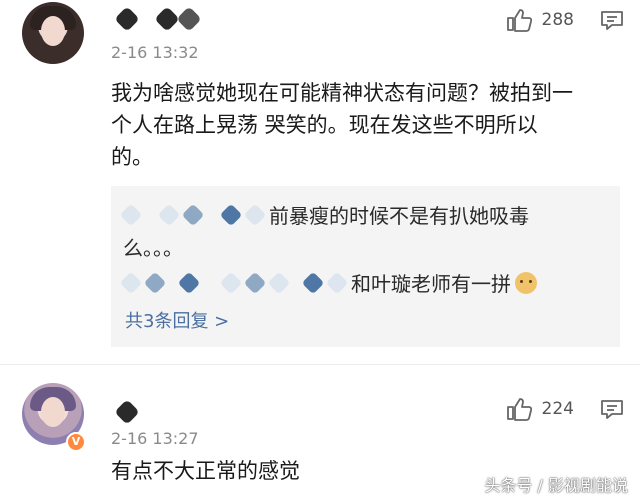  Describe the element at coordinates (324, 125) in the screenshot. I see `comment-line: 个人在路上晃荡 哭笑的。现在发这些不明所以` at that location.